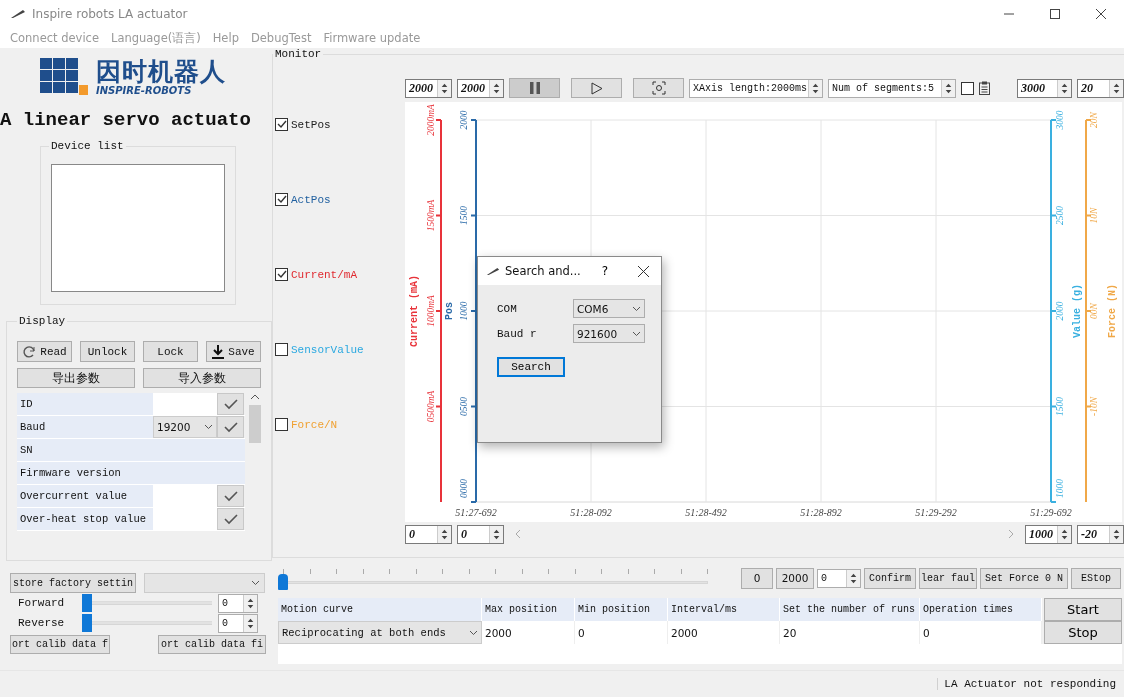 The image size is (1124, 697). Describe the element at coordinates (464, 406) in the screenshot. I see `axis-tick-label: 0500` at that location.